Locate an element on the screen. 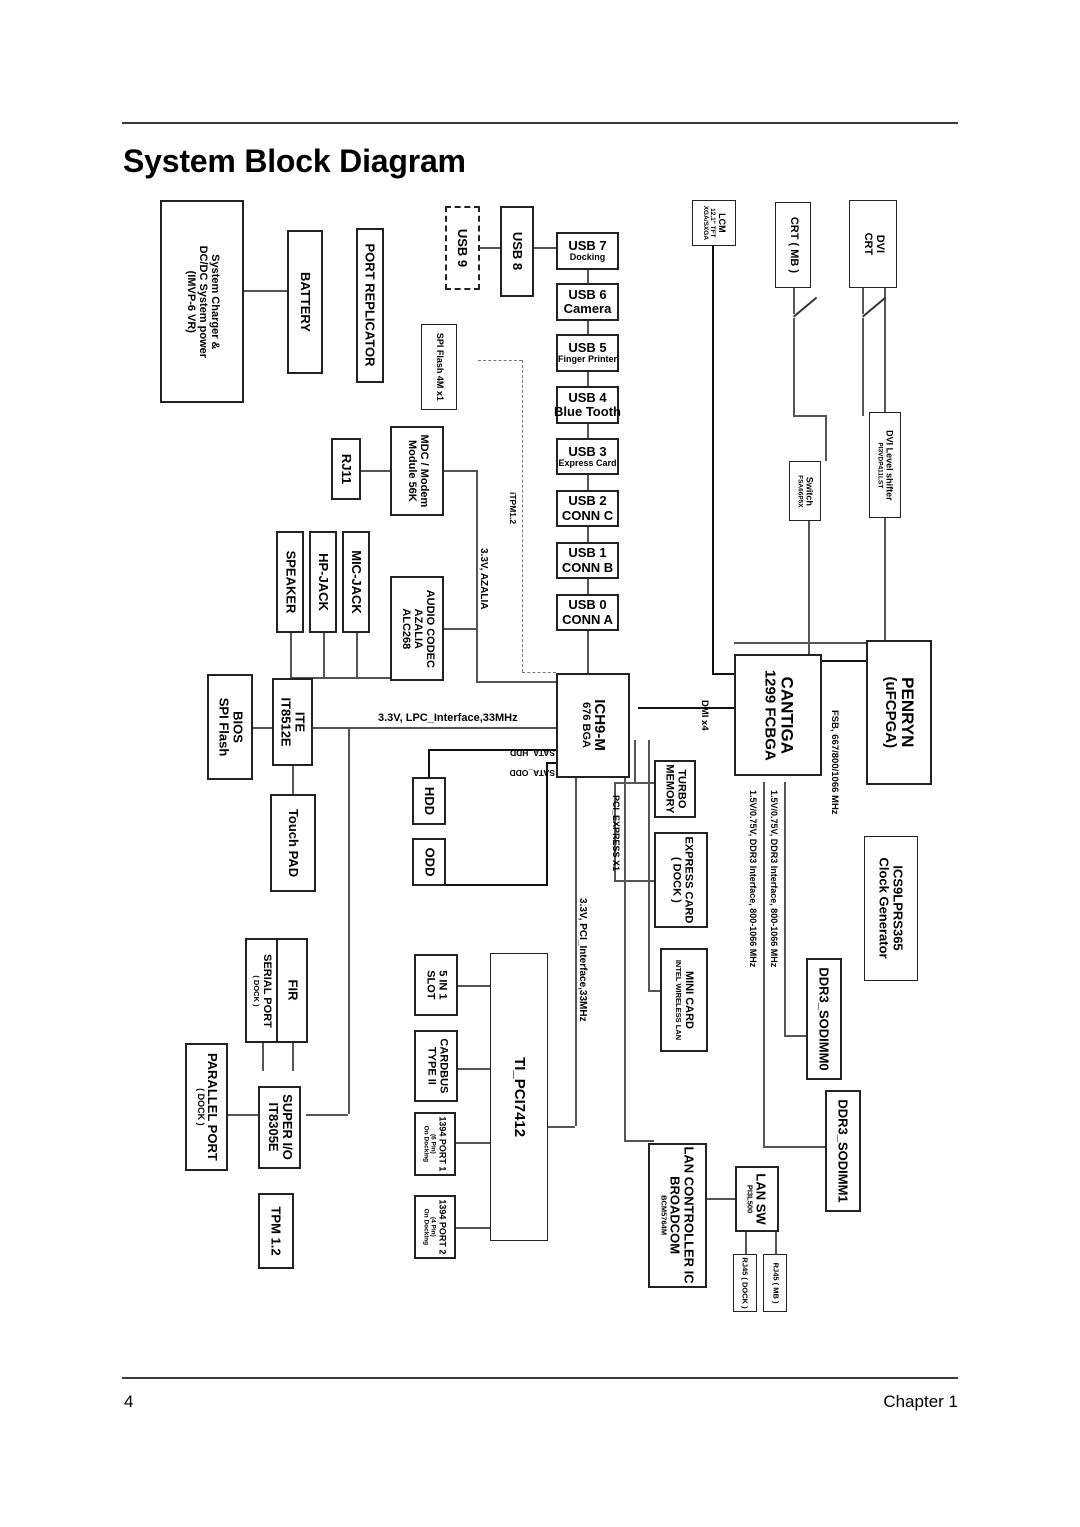  usb4-line1: USB 4 is located at coordinates (587, 397).